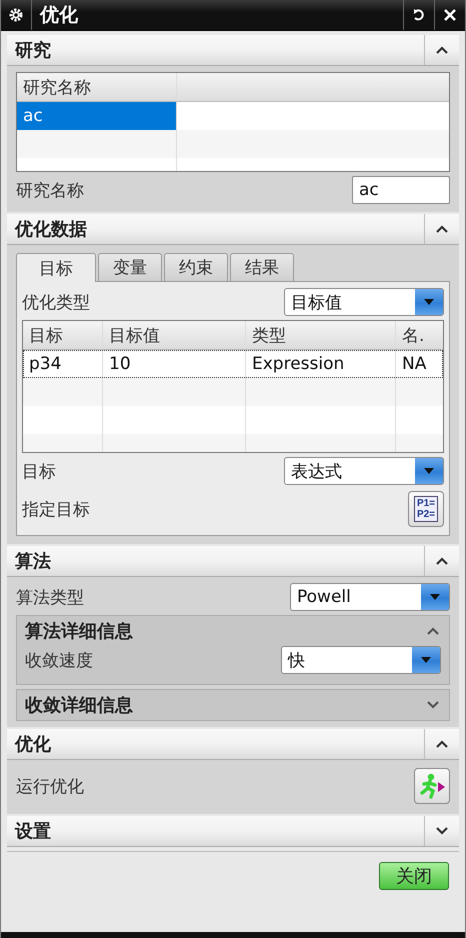 Image resolution: width=466 pixels, height=938 pixels. I want to click on subsection-header: 收敛详细信息, so click(233, 705).